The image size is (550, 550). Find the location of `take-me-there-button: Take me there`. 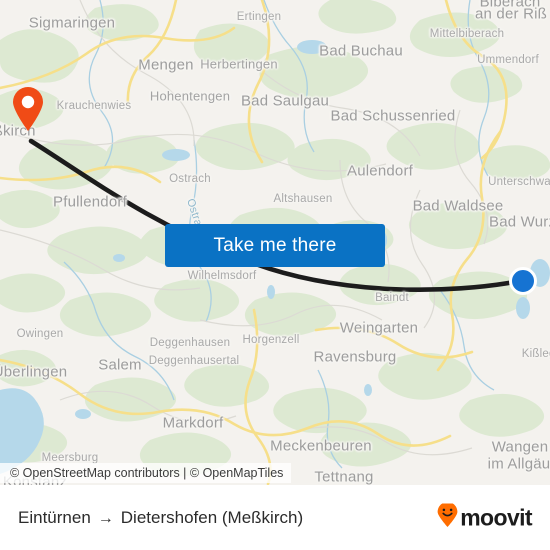

take-me-there-button: Take me there is located at coordinates (275, 245).